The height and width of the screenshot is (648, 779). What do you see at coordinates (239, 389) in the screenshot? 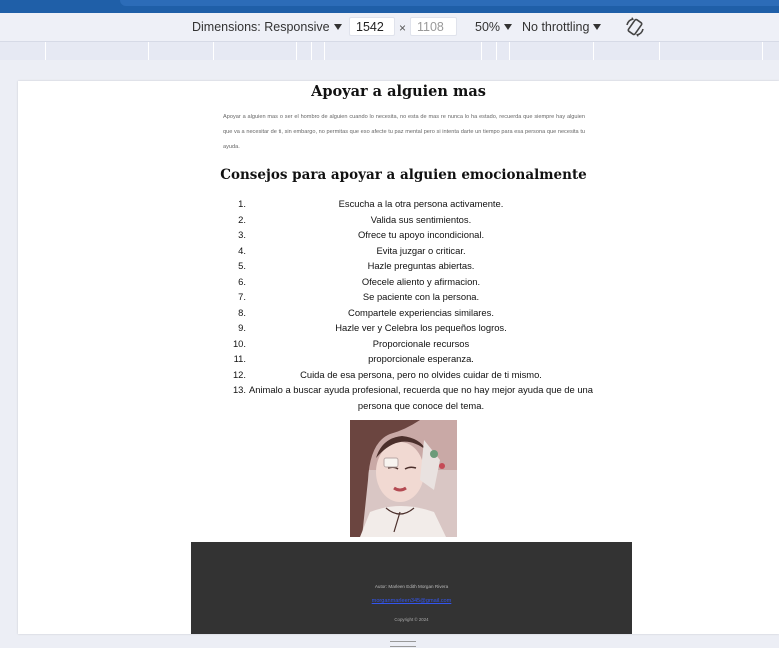
I see `list-number: 13.` at bounding box center [239, 389].